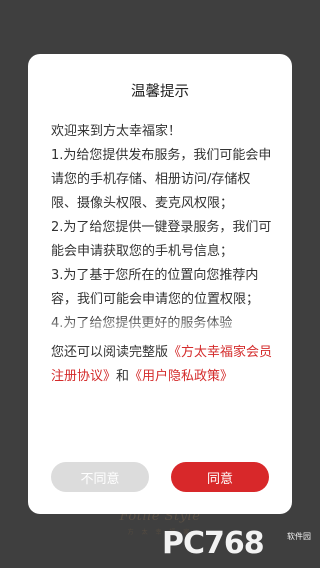 This screenshot has height=568, width=320. I want to click on watermark-side-text: 软件园, so click(299, 536).